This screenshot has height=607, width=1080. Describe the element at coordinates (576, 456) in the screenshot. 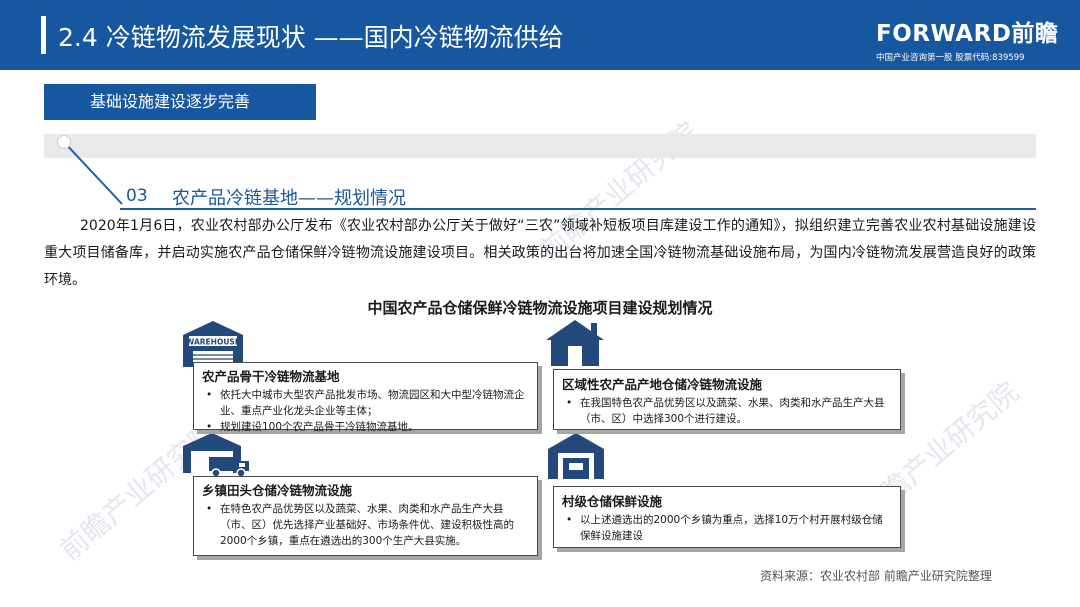

I see `storage-icon` at that location.